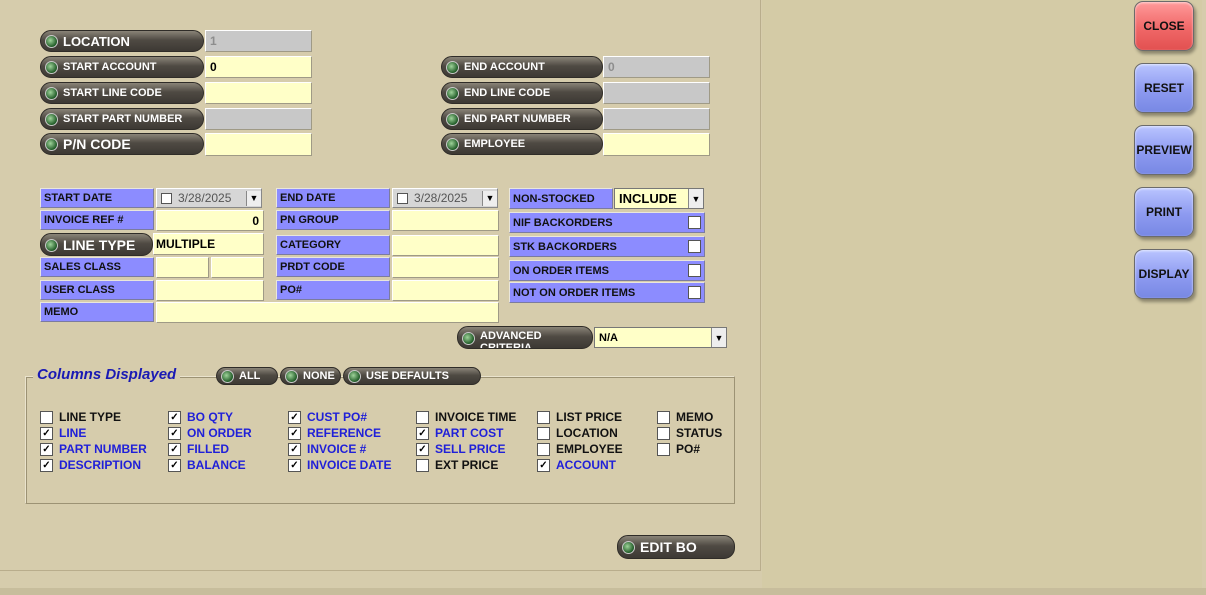 The width and height of the screenshot is (1206, 595). I want to click on end-line-code-field, so click(656, 93).